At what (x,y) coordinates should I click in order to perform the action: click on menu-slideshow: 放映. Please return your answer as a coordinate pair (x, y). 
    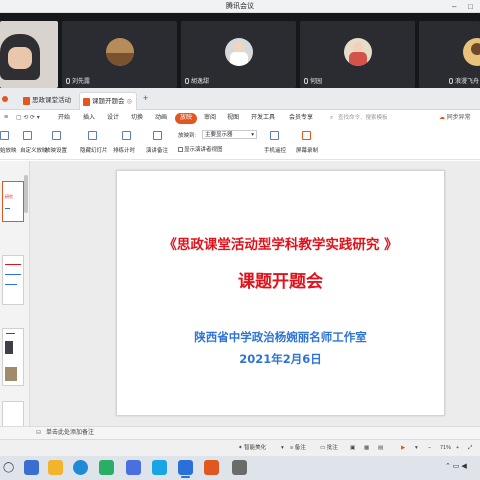
    Looking at the image, I should click on (186, 118).